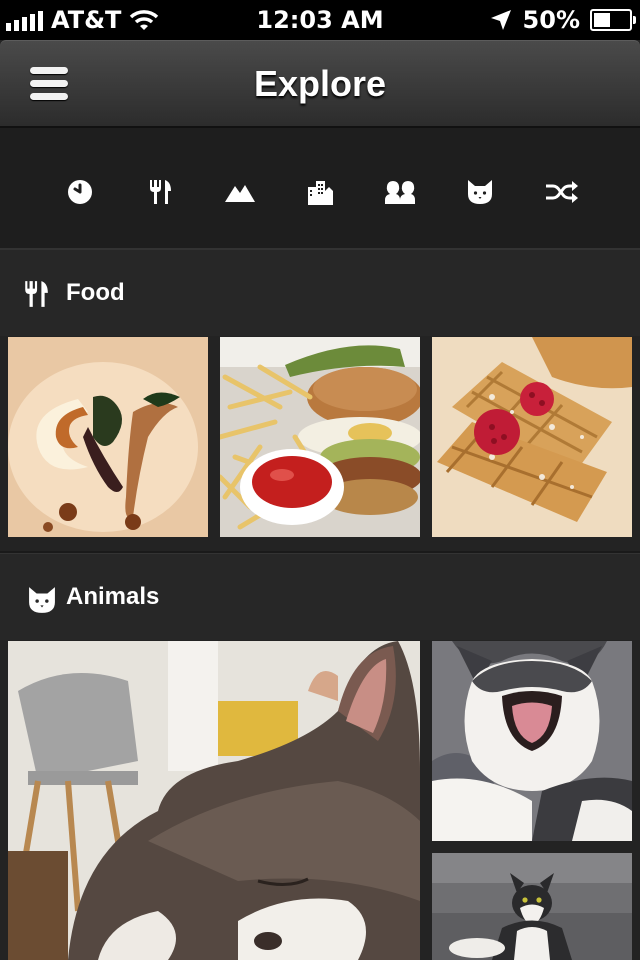 This screenshot has width=640, height=960. I want to click on signal-icon, so click(24, 20).